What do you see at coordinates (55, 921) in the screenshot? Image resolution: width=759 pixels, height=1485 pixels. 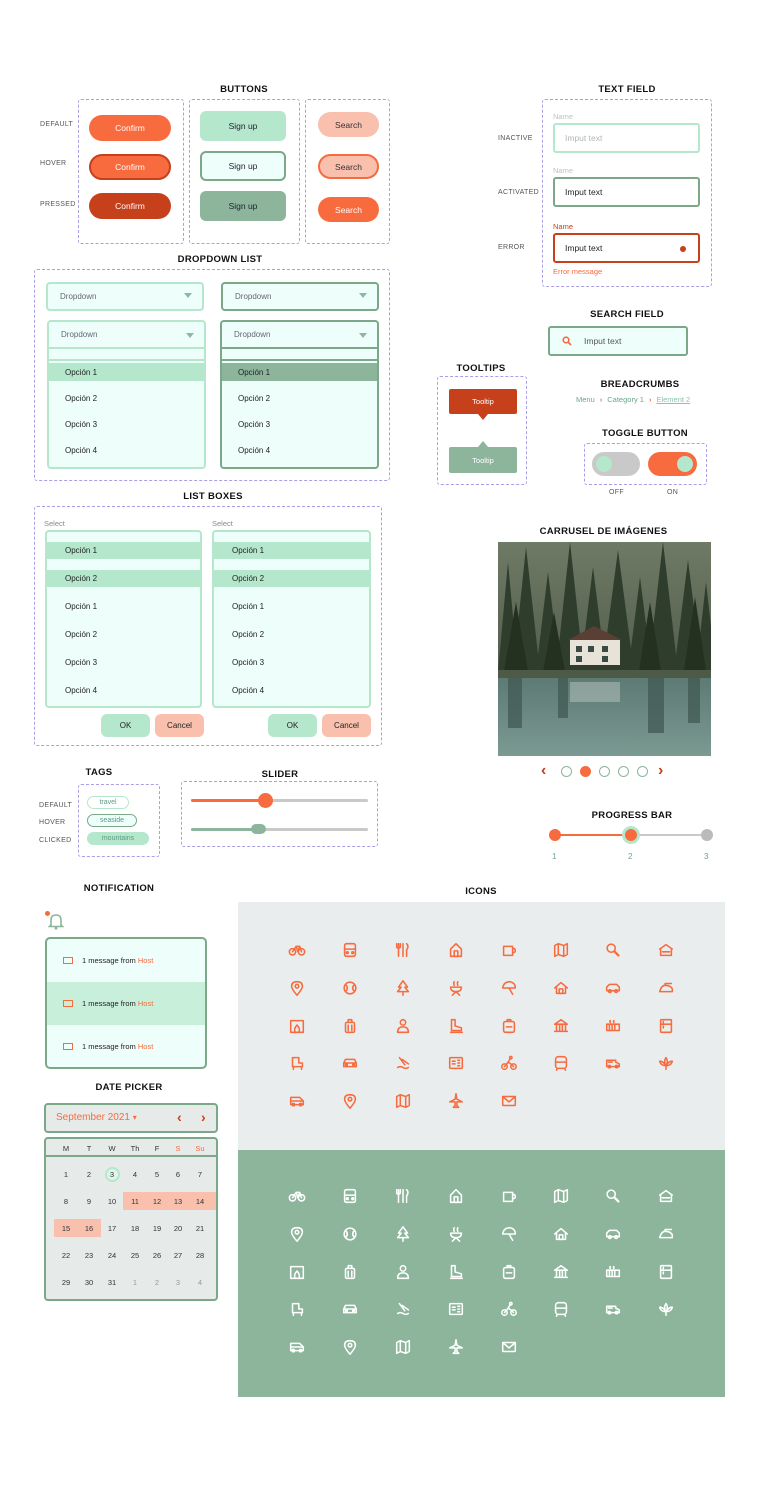 I see `bell-icon` at bounding box center [55, 921].